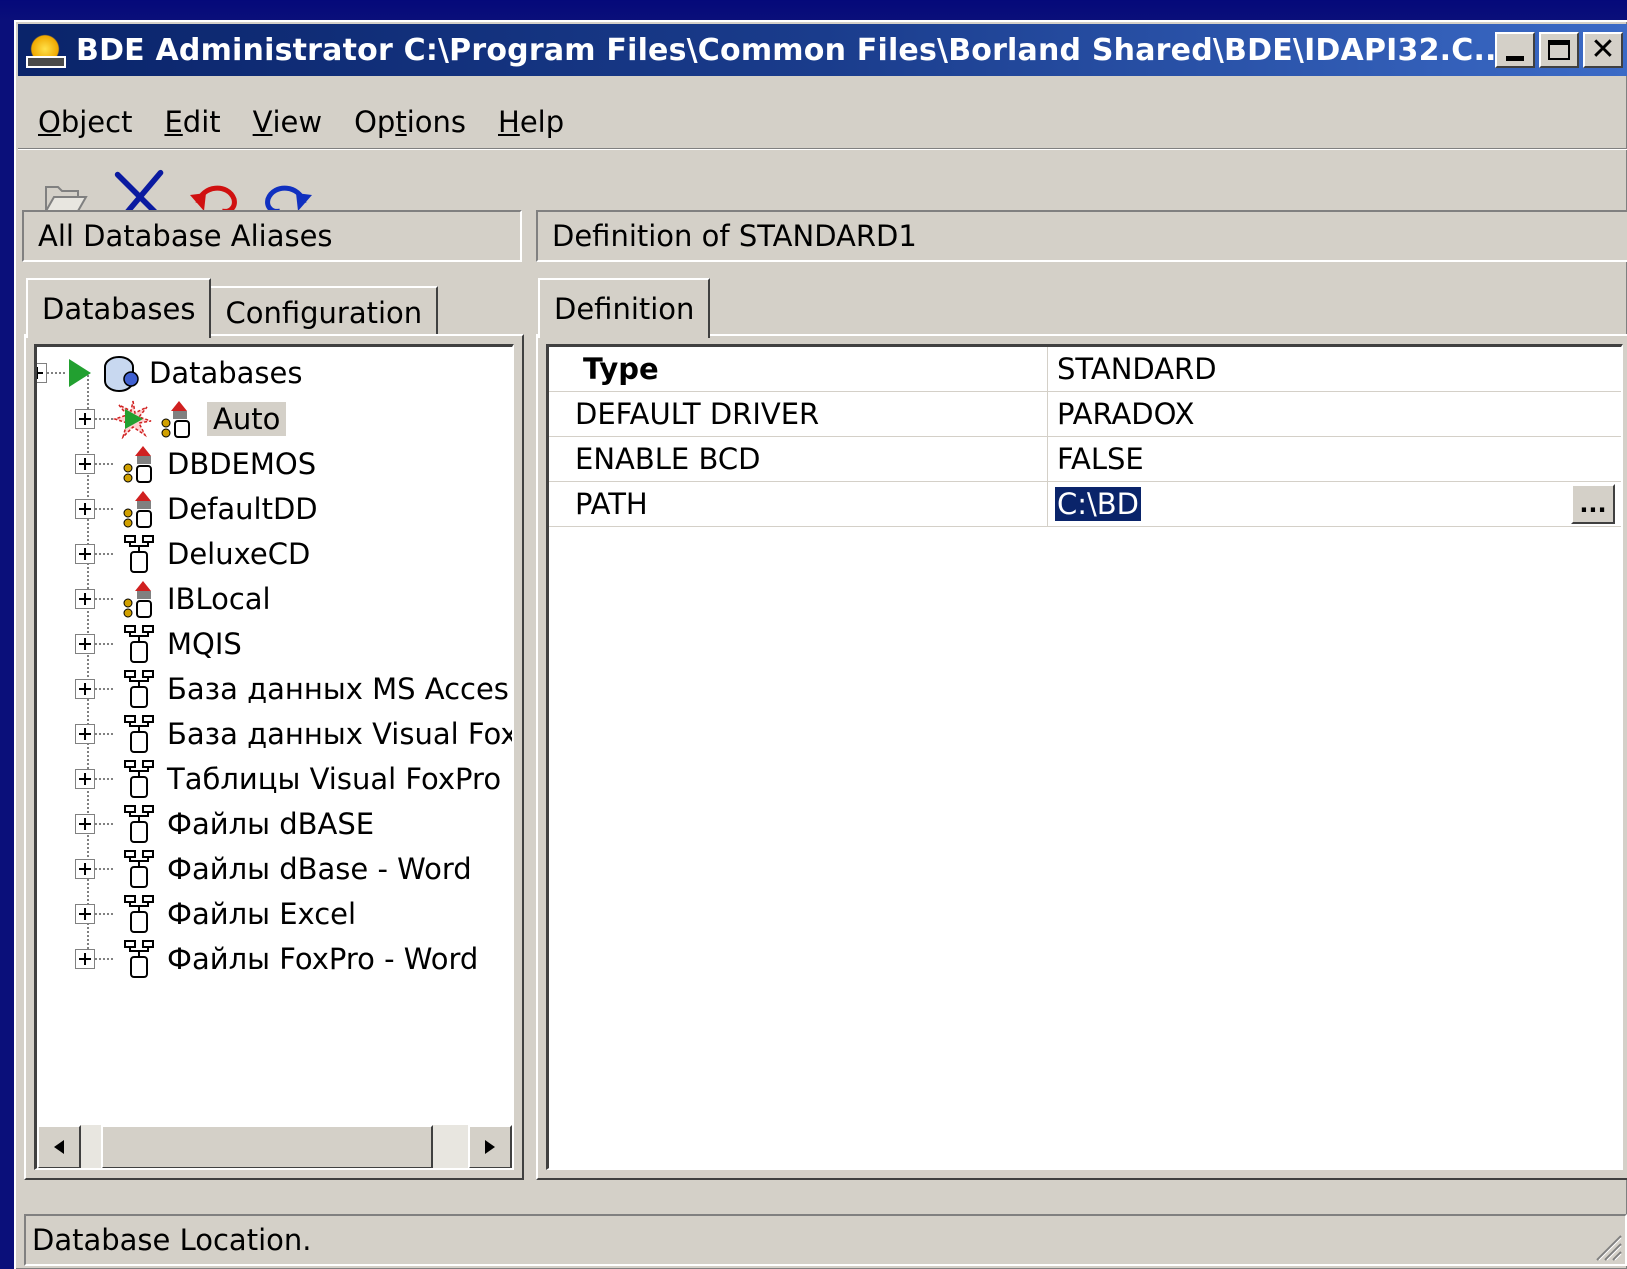 The width and height of the screenshot is (1627, 1269). What do you see at coordinates (195, 464) in the screenshot?
I see `tree-item: DBDEMOS` at bounding box center [195, 464].